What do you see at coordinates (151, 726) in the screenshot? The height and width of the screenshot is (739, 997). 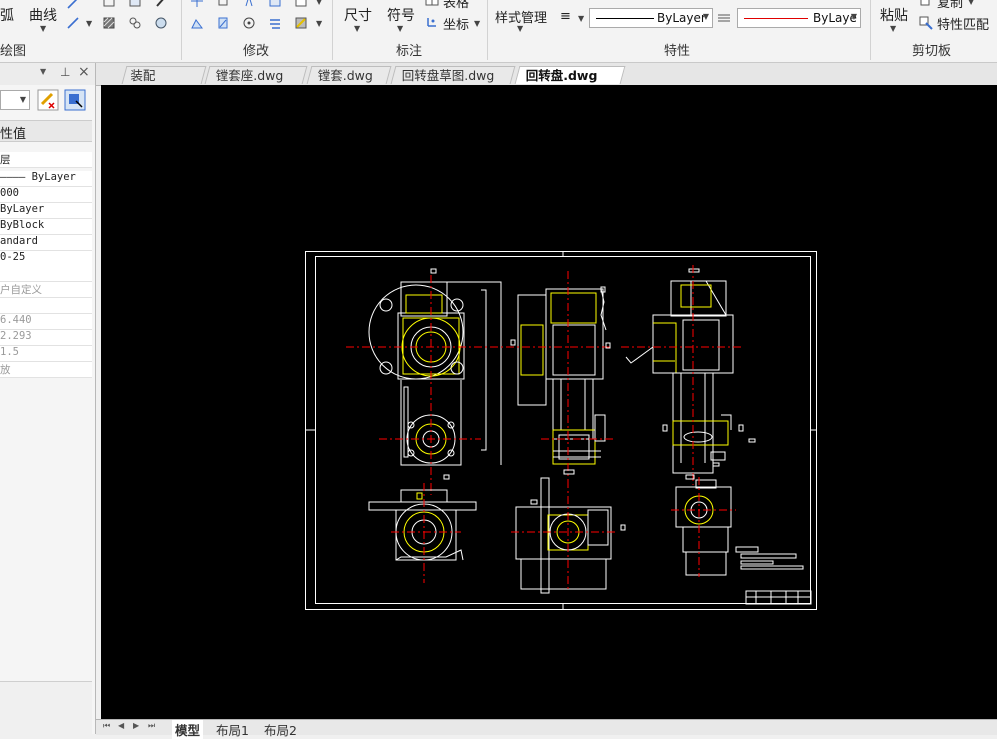 I see `last-tab-icon: ⏭` at bounding box center [151, 726].